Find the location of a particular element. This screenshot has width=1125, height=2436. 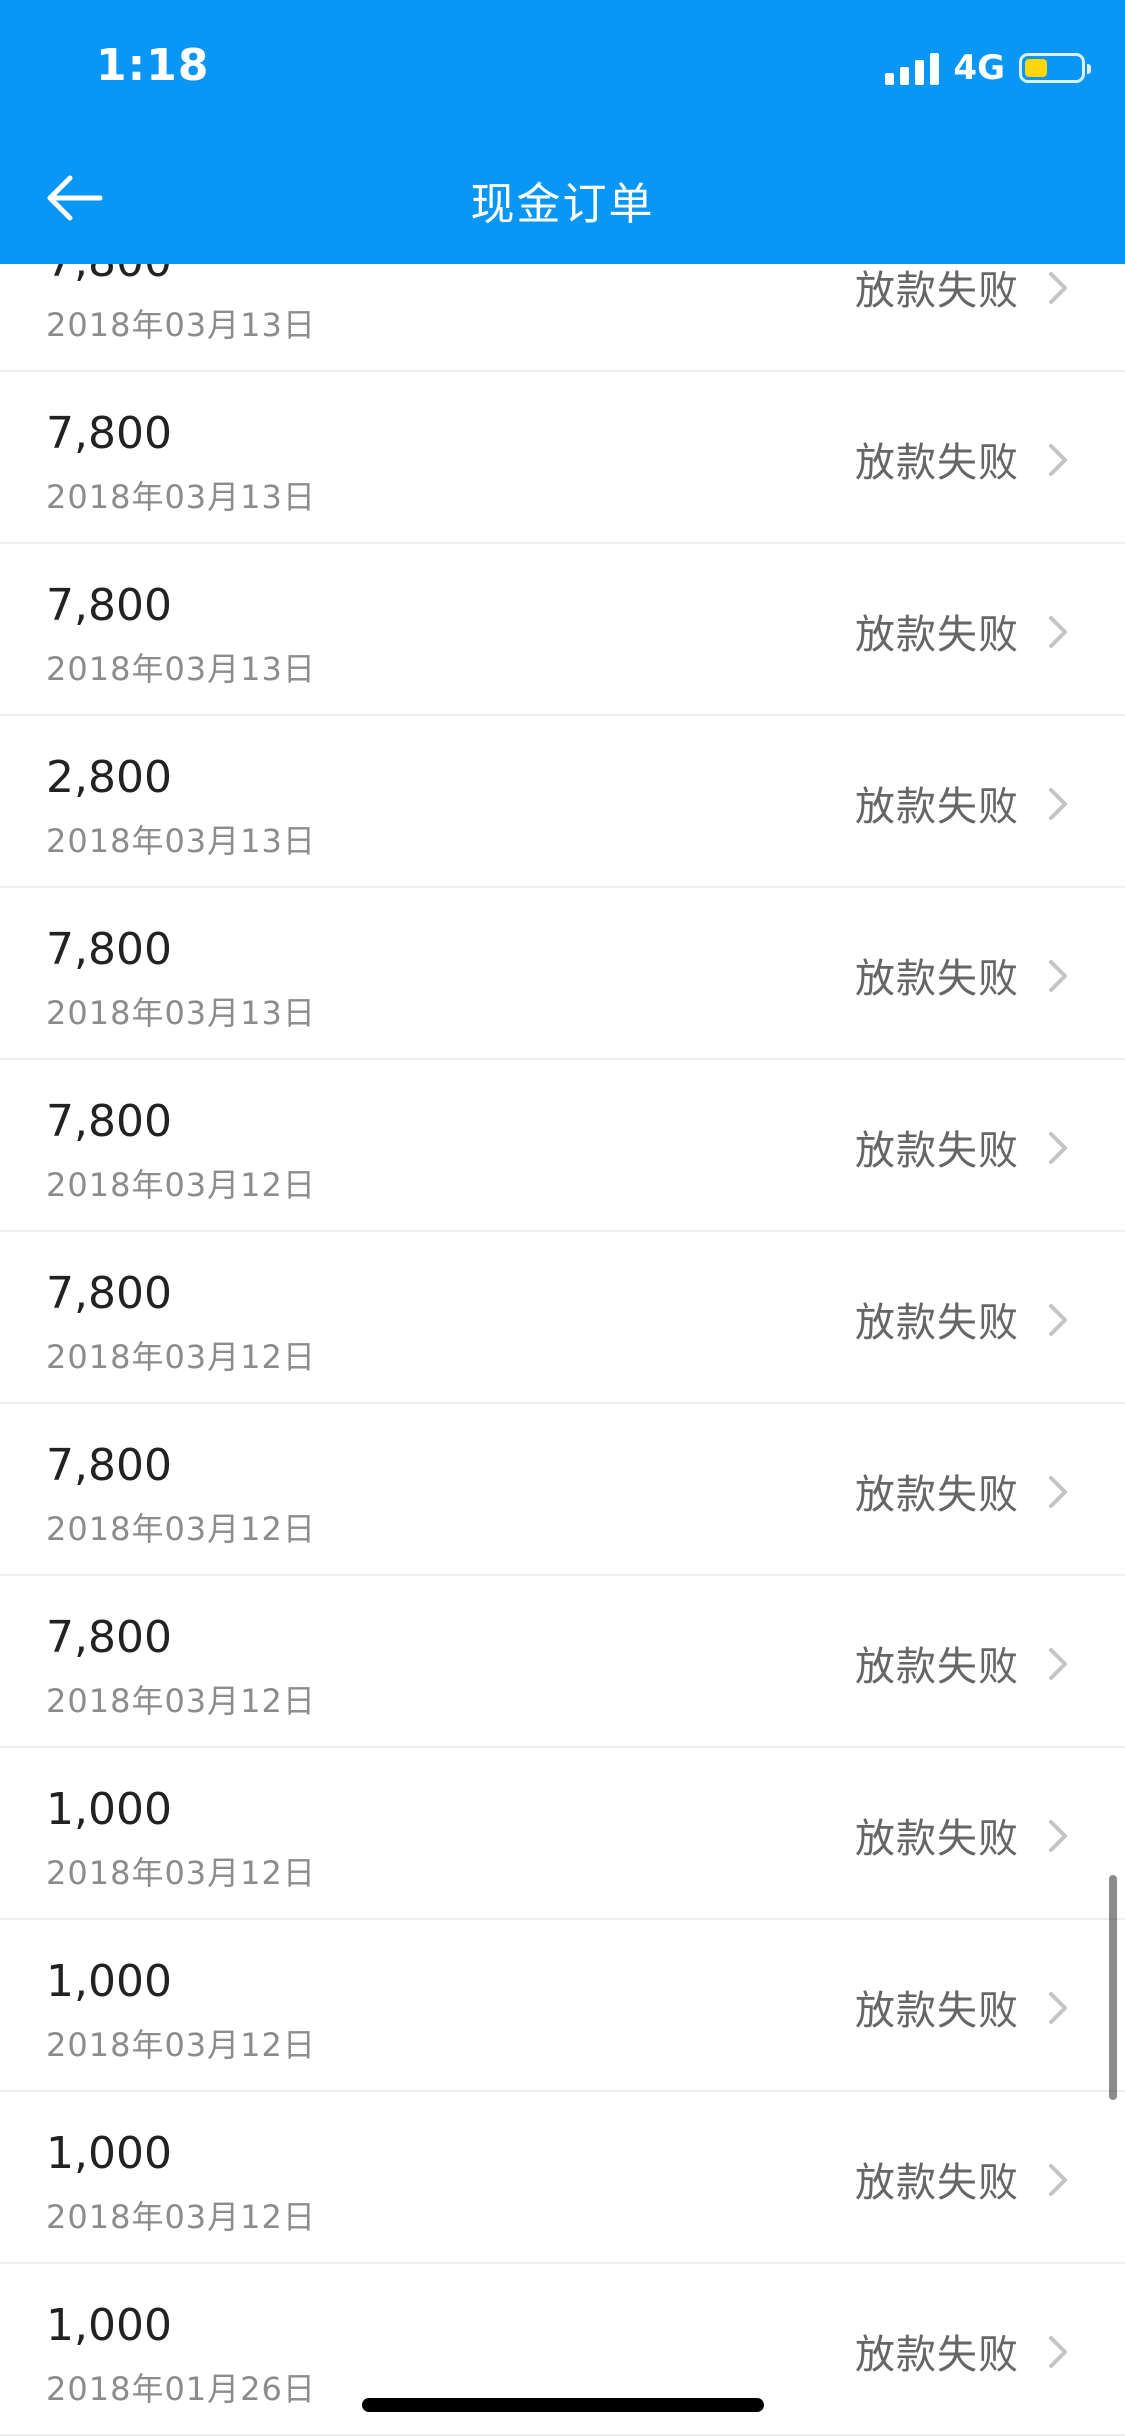

network-label: 4G is located at coordinates (979, 68).